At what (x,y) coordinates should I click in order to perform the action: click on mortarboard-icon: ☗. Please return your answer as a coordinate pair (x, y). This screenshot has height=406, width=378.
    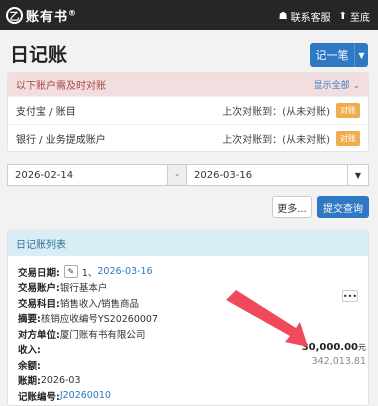
    Looking at the image, I should click on (283, 16).